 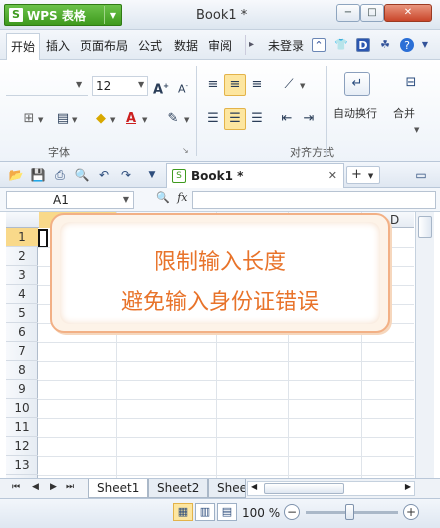 I want to click on zoom-formula-icon: 🔍, so click(x=163, y=197).